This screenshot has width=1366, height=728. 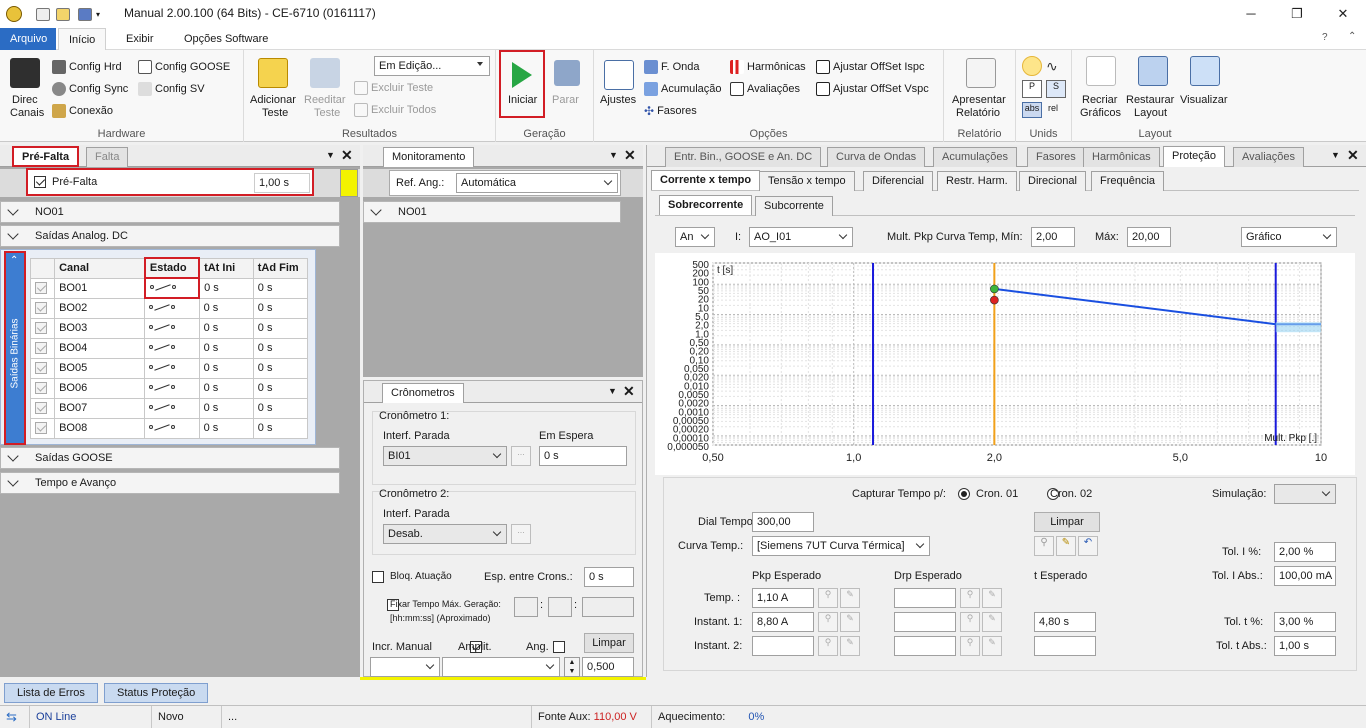 I want to click on direc-label: Direc, so click(x=25, y=100).